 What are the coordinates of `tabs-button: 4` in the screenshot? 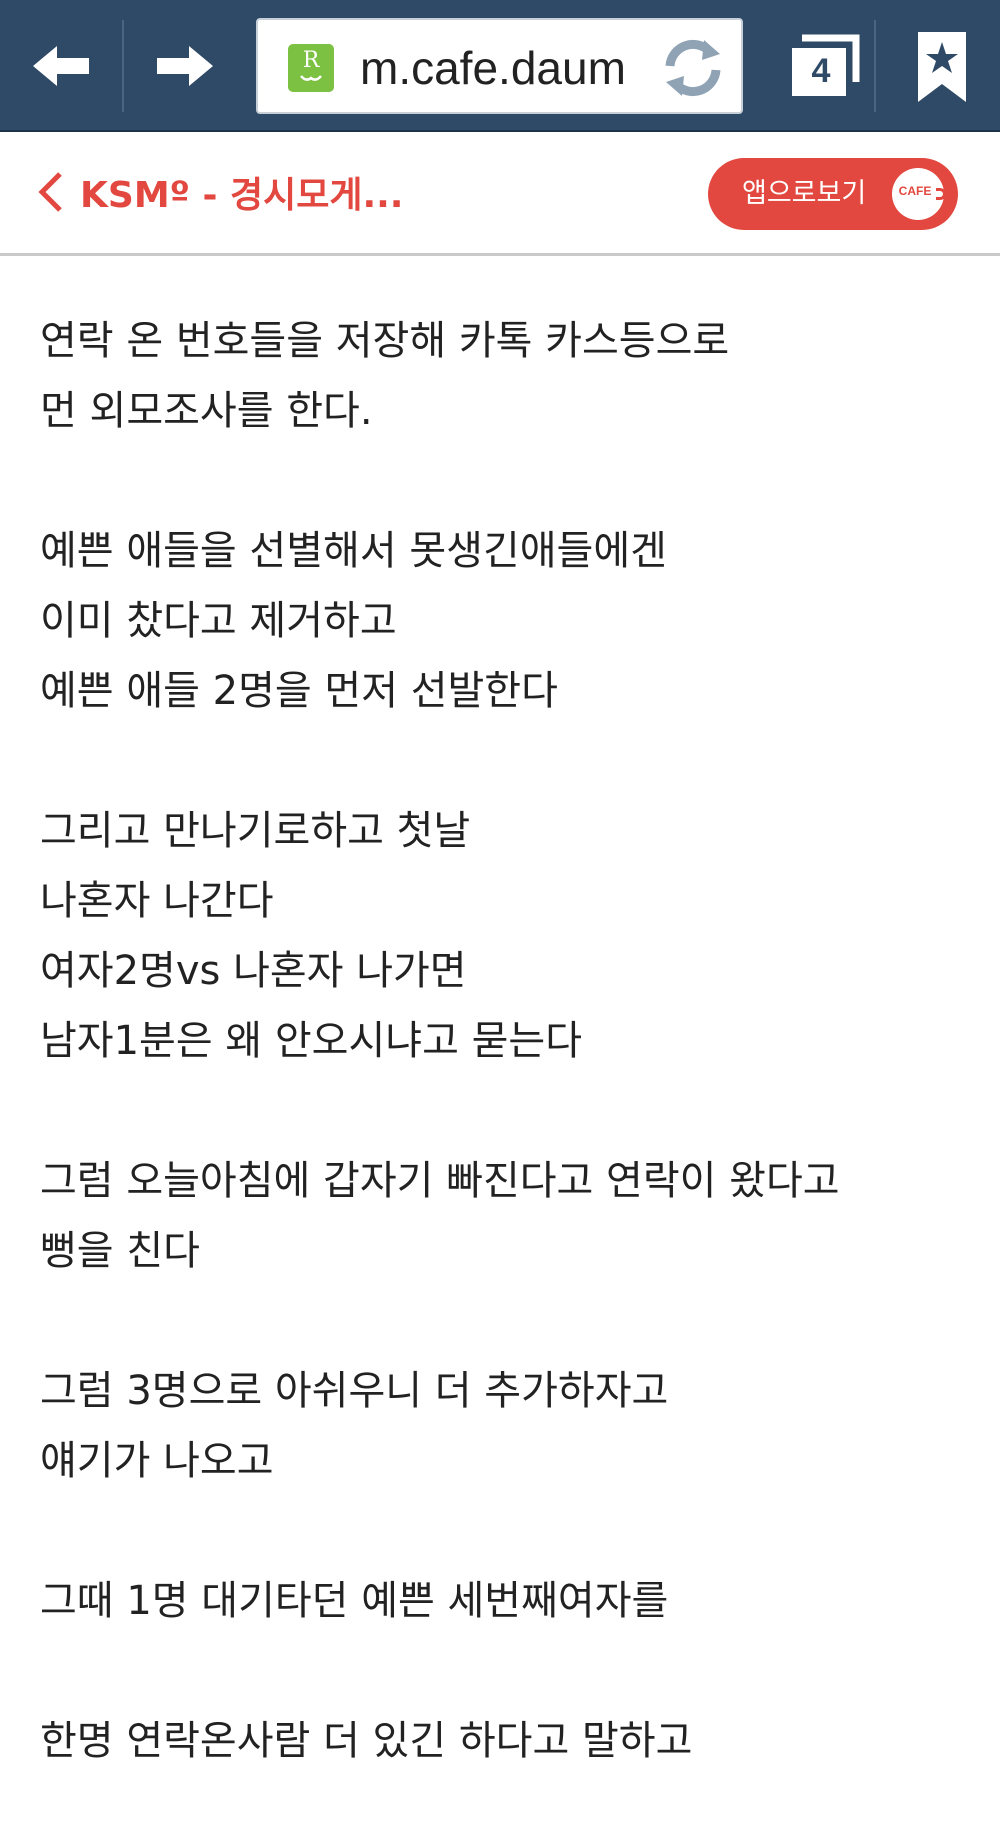 It's located at (825, 66).